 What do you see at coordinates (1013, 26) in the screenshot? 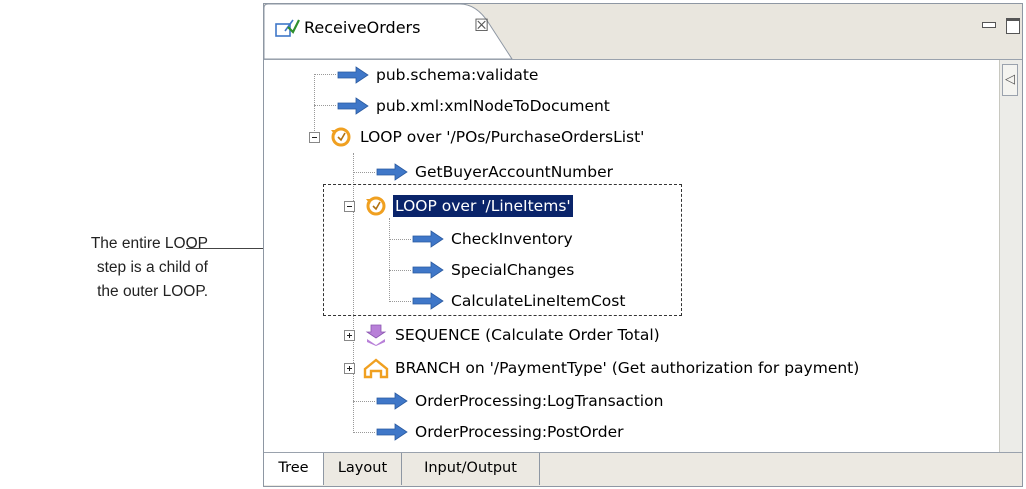
I see `maximize-button` at bounding box center [1013, 26].